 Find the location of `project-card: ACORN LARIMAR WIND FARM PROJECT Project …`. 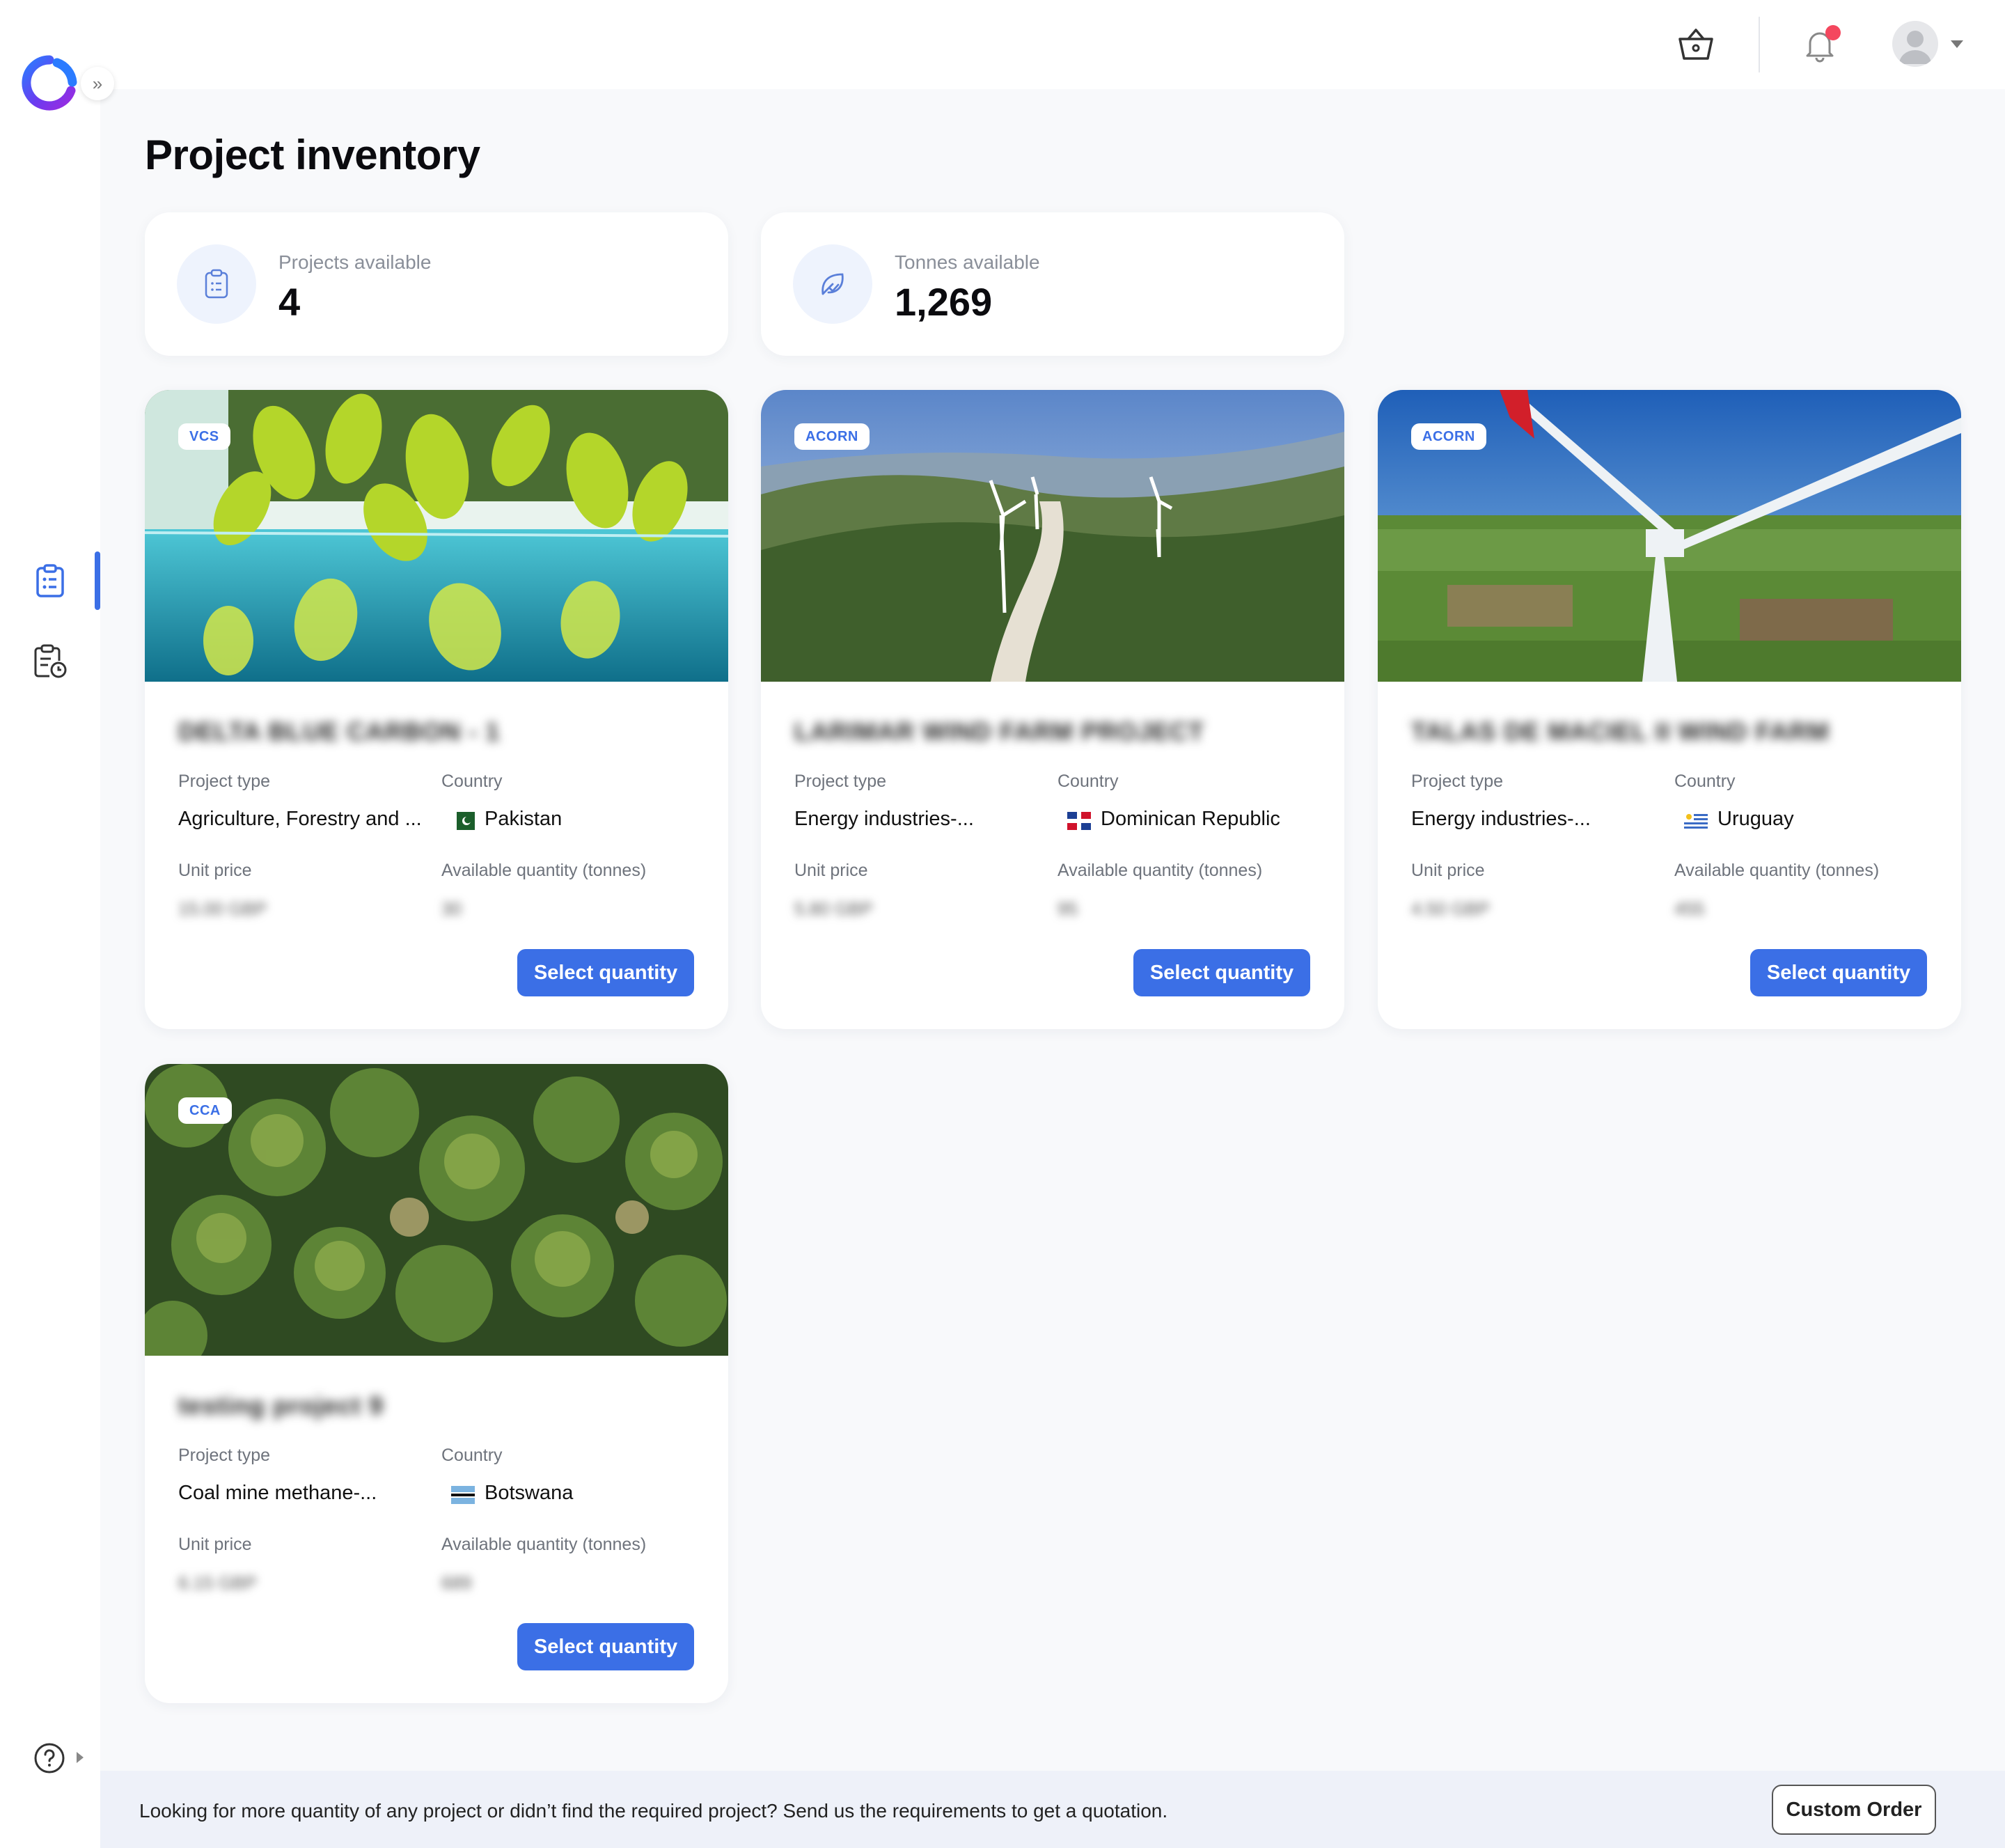

project-card: ACORN LARIMAR WIND FARM PROJECT Project … is located at coordinates (1052, 709).